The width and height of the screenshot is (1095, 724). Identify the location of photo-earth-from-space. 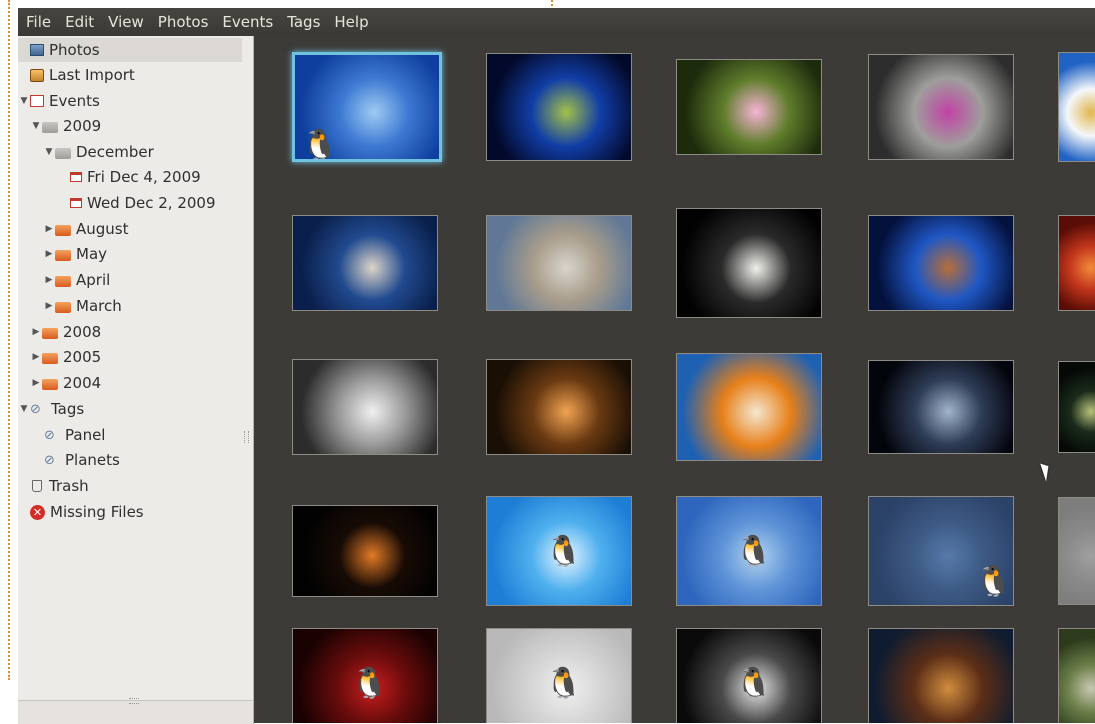
(941, 407).